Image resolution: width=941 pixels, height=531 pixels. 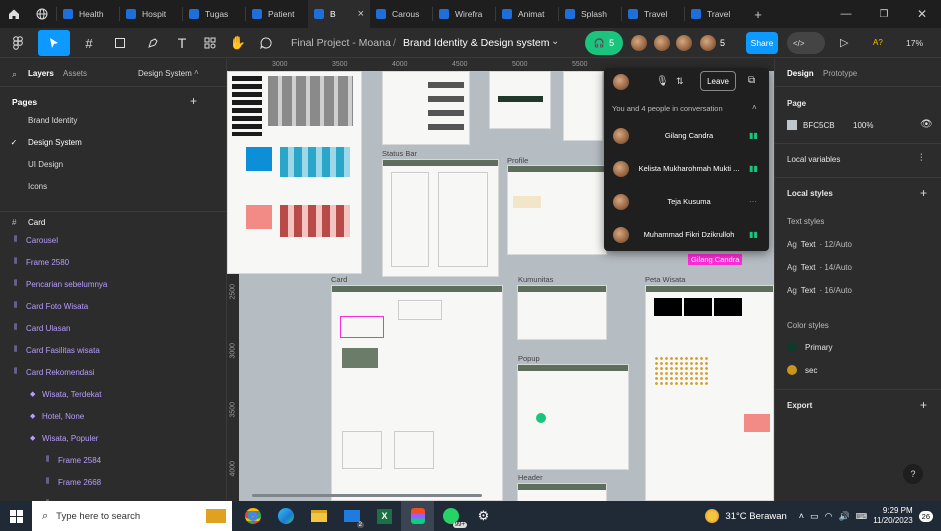 What do you see at coordinates (165, 73) in the screenshot?
I see `page-switcher: Design System` at bounding box center [165, 73].